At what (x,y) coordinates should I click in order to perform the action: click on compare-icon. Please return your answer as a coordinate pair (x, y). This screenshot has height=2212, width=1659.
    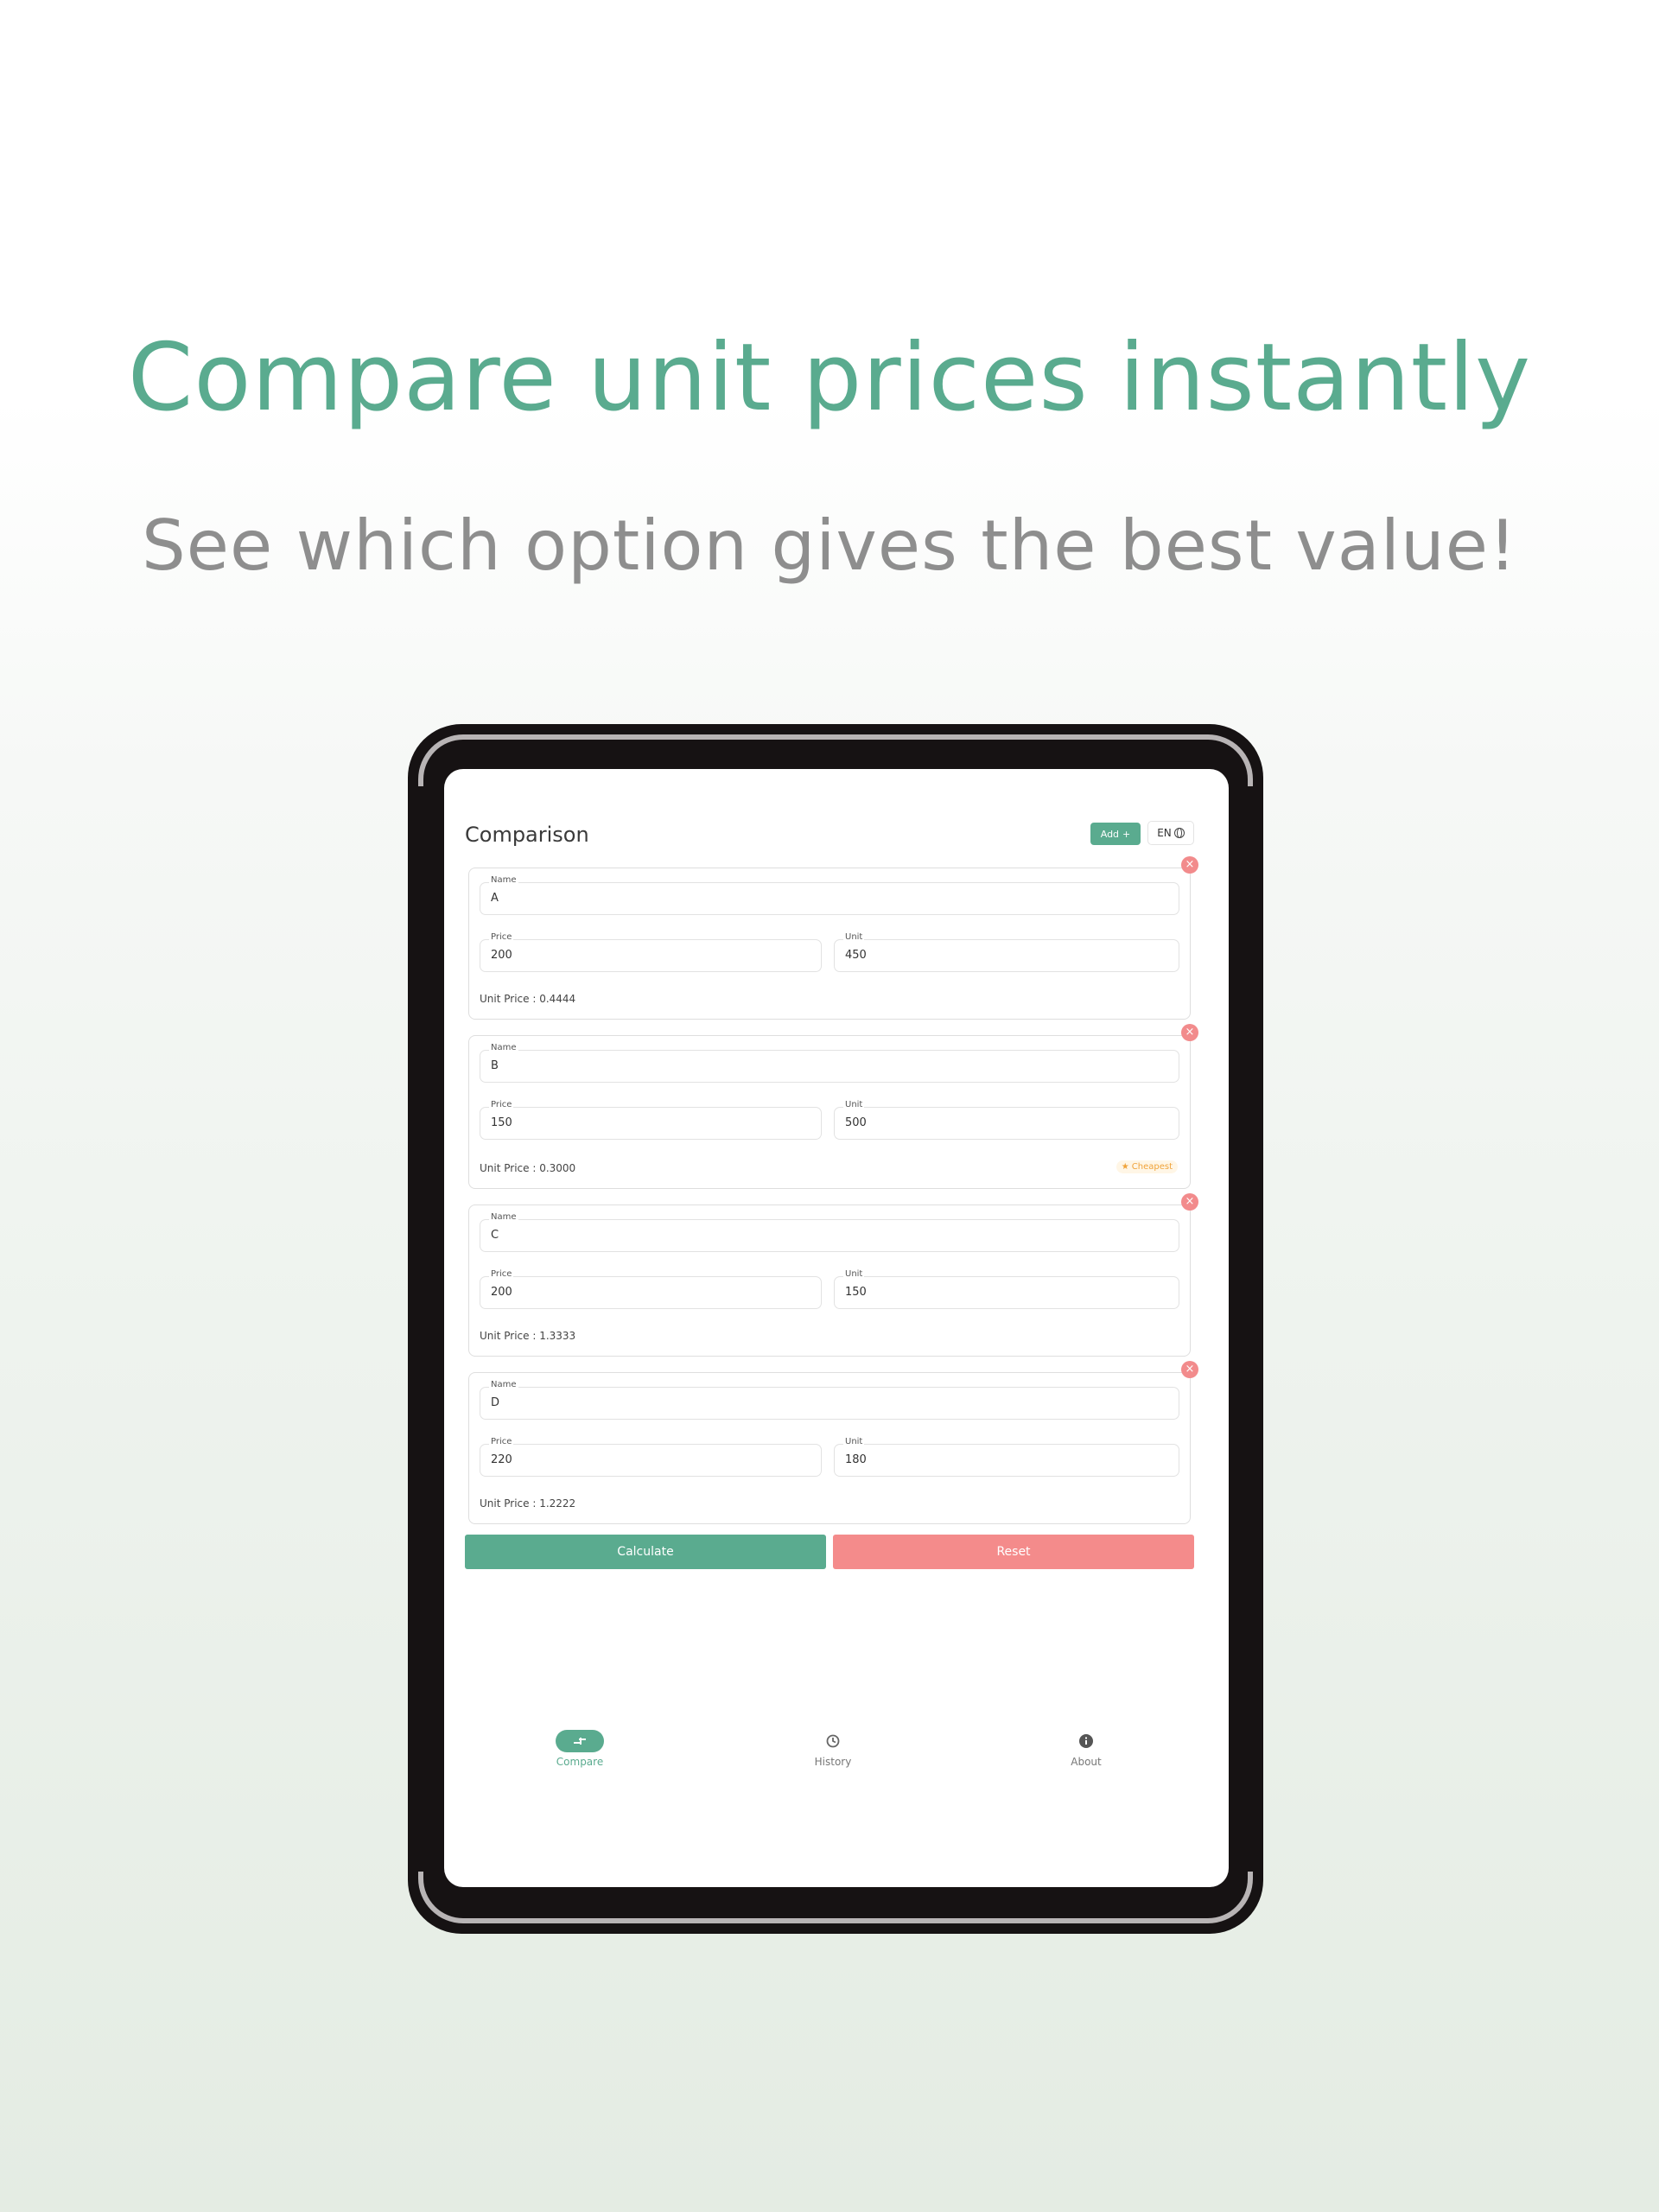
    Looking at the image, I should click on (580, 1741).